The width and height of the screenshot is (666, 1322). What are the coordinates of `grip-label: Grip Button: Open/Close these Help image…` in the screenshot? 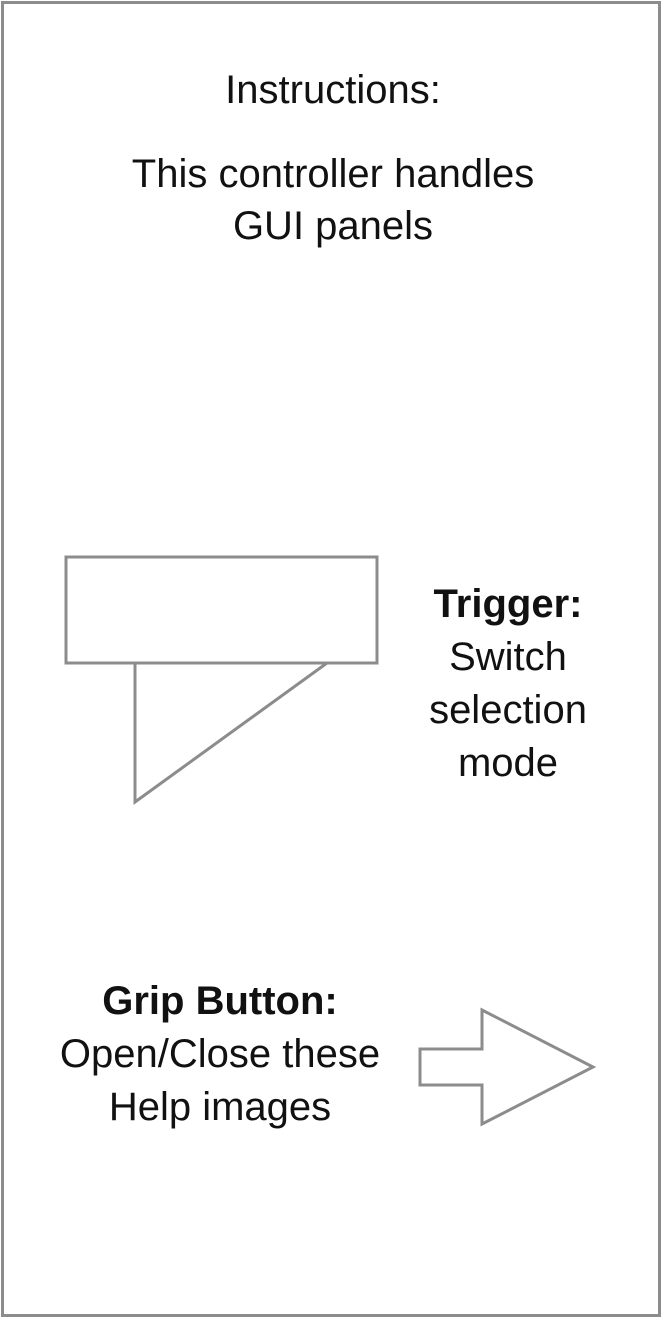 It's located at (220, 1054).